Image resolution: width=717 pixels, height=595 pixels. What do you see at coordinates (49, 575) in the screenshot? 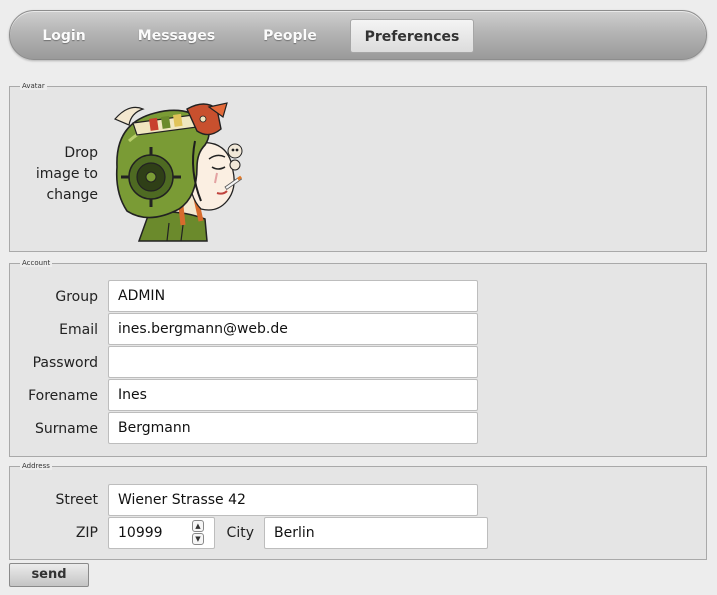
I see `send-button: send` at bounding box center [49, 575].